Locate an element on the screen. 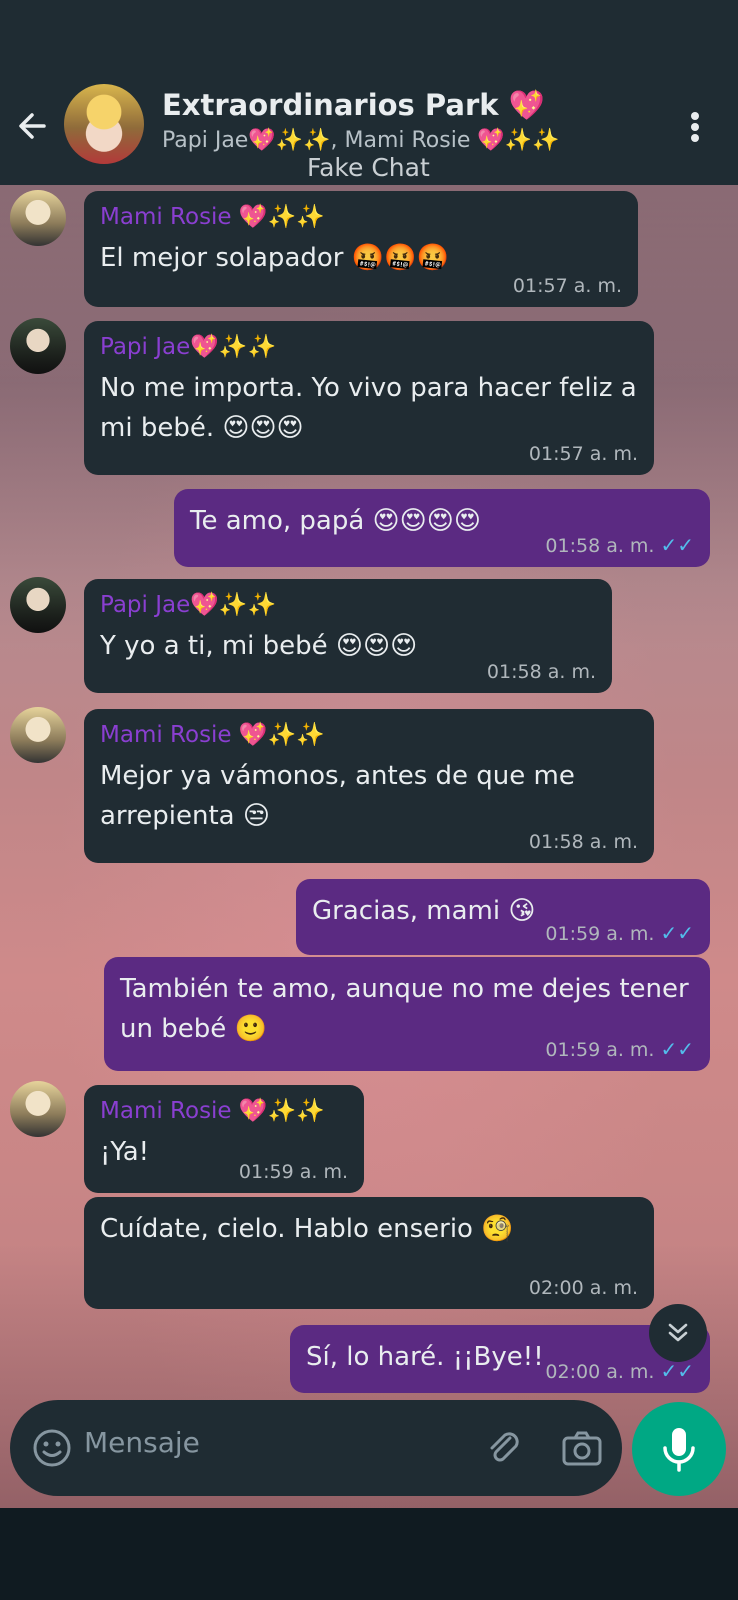 The image size is (738, 1600). paperclip-icon is located at coordinates (504, 1448).